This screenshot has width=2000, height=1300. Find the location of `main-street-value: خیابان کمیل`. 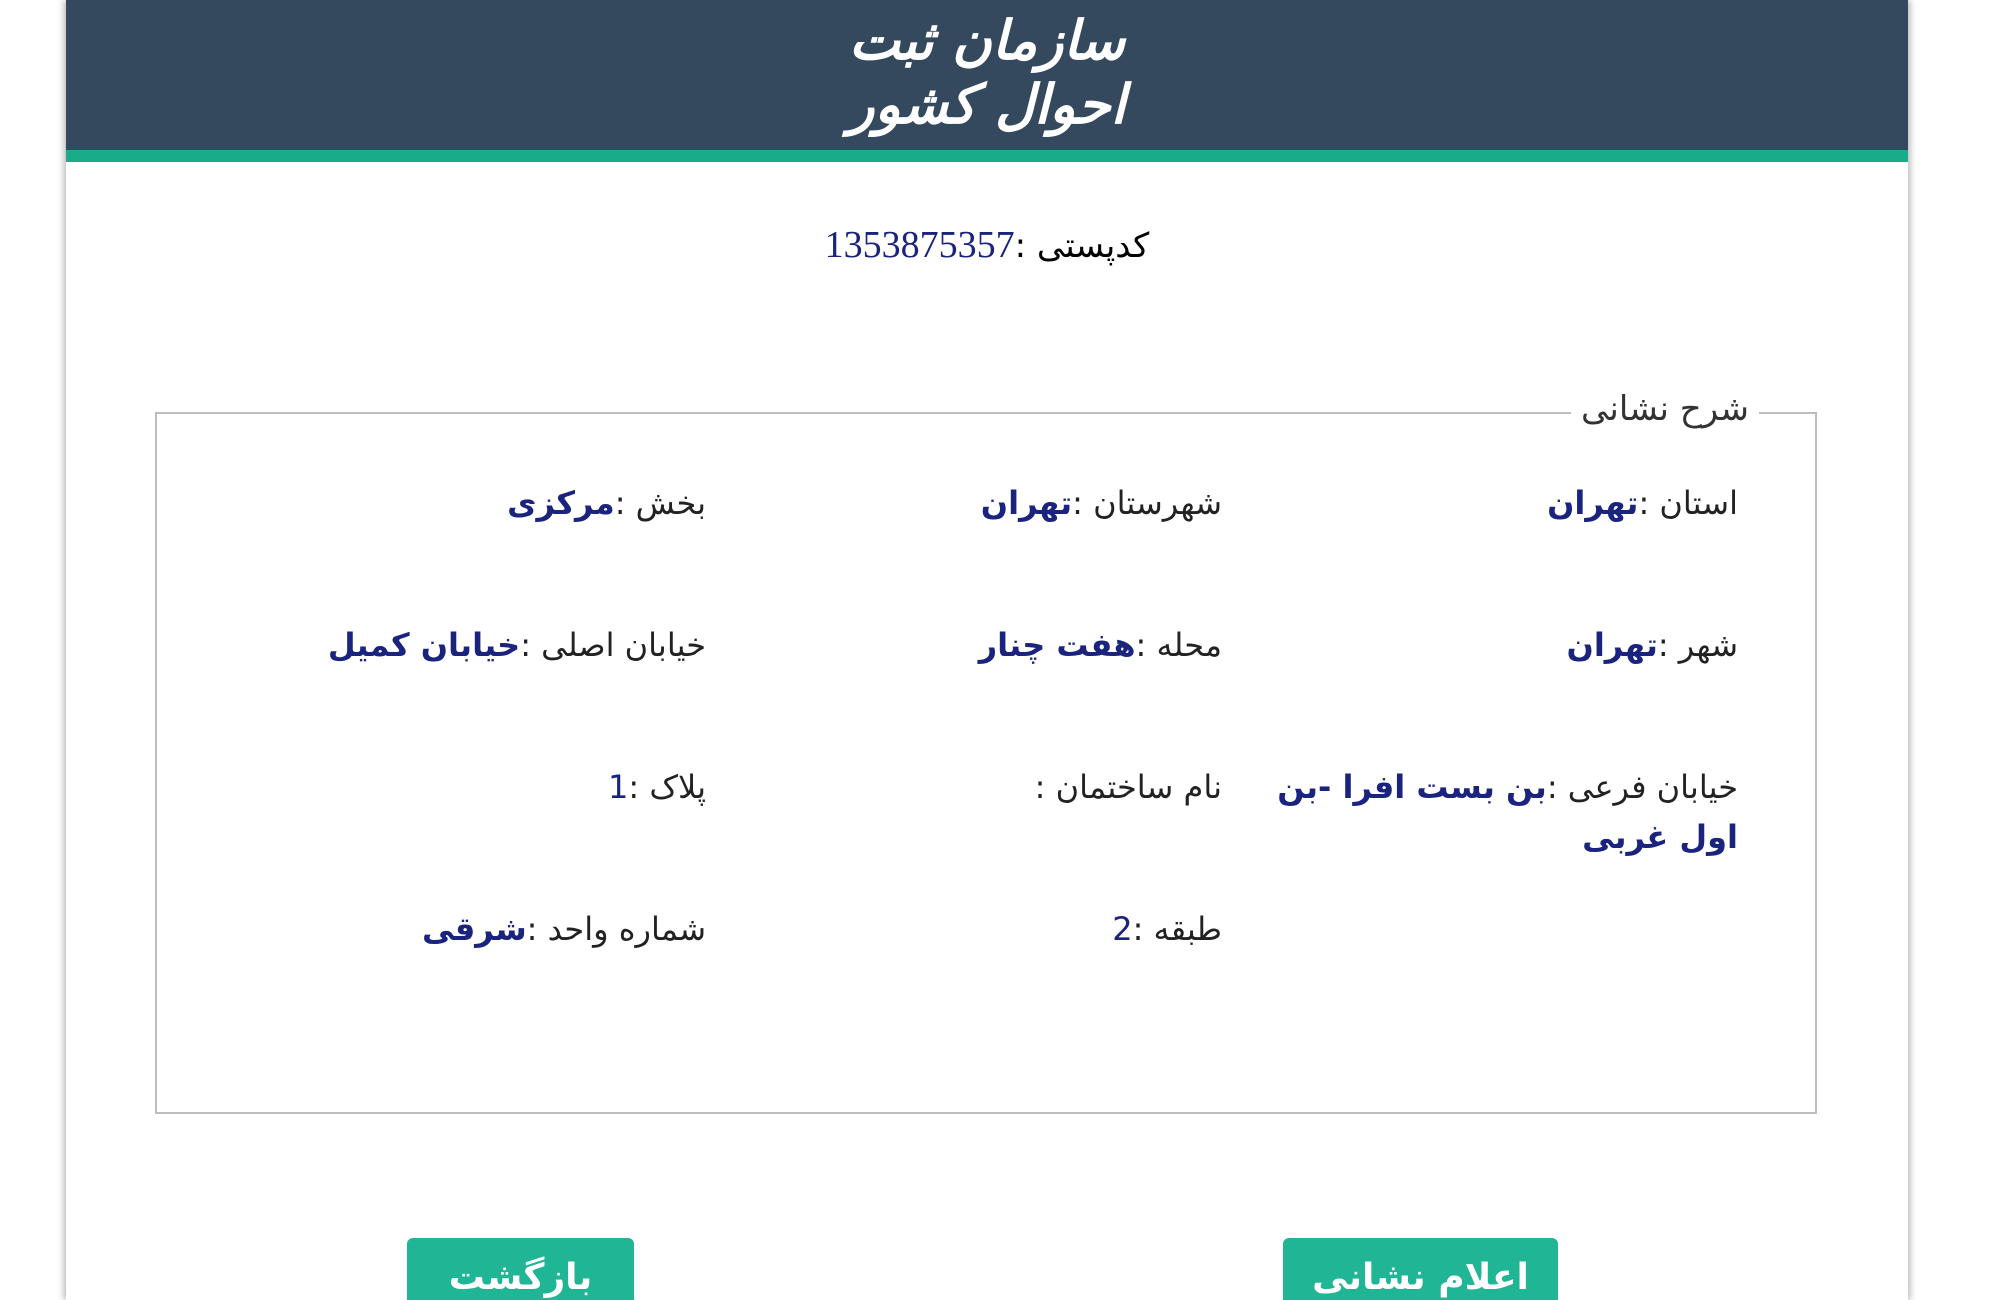

main-street-value: خیابان کمیل is located at coordinates (424, 645).